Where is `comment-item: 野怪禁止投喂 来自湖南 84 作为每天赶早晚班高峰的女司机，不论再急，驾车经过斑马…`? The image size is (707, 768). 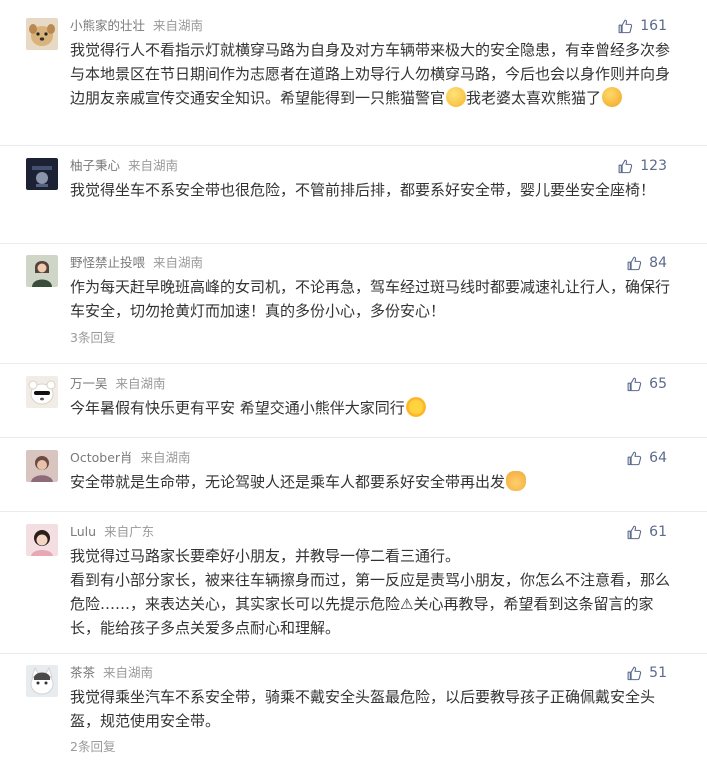 comment-item: 野怪禁止投喂 来自湖南 84 作为每天赶早晚班高峰的女司机，不论再急，驾车经过斑马… is located at coordinates (353, 309).